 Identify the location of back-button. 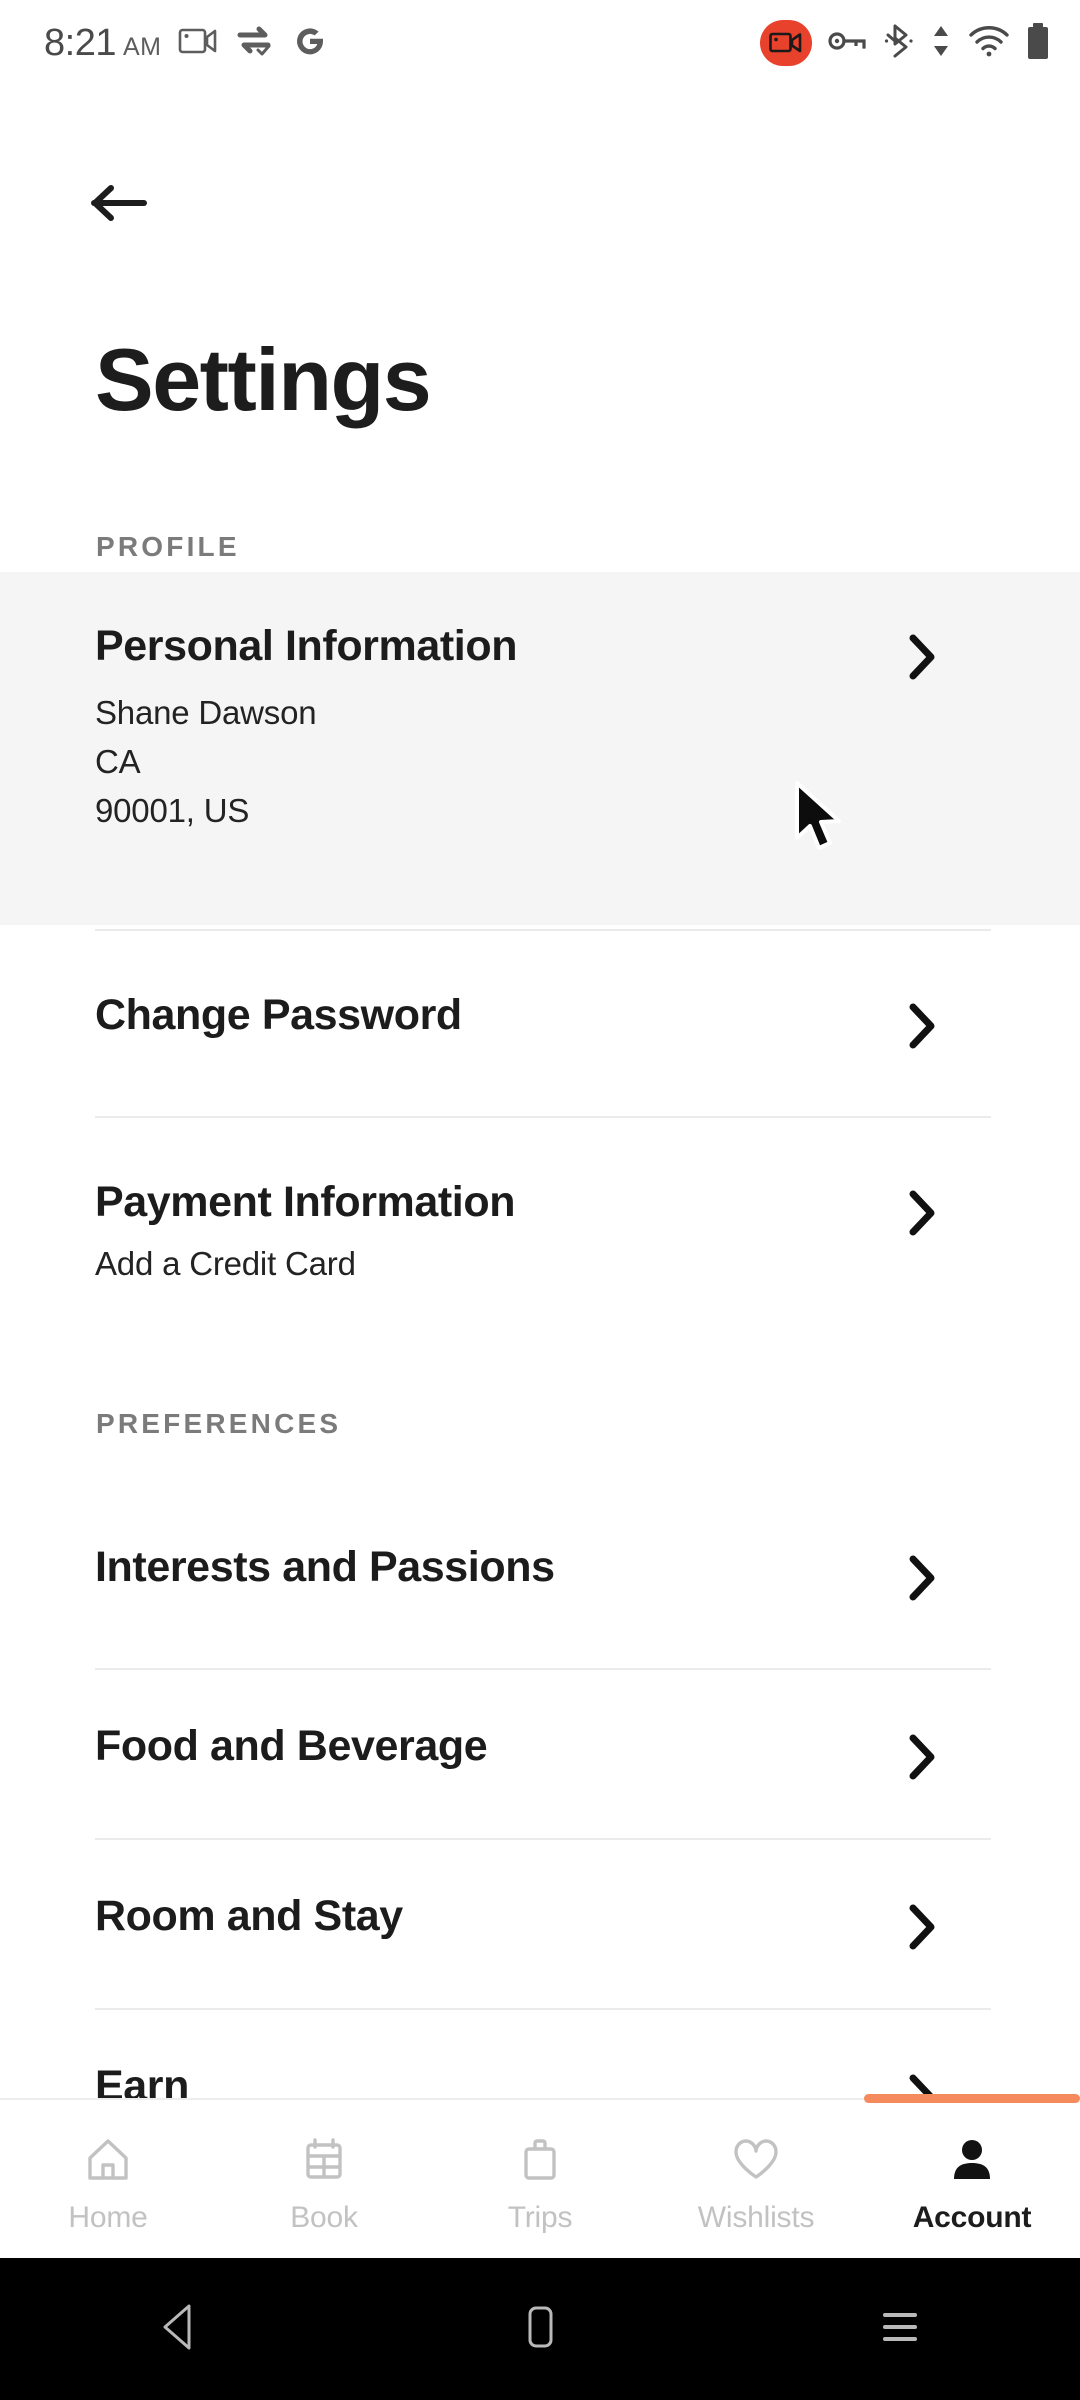
(130, 205).